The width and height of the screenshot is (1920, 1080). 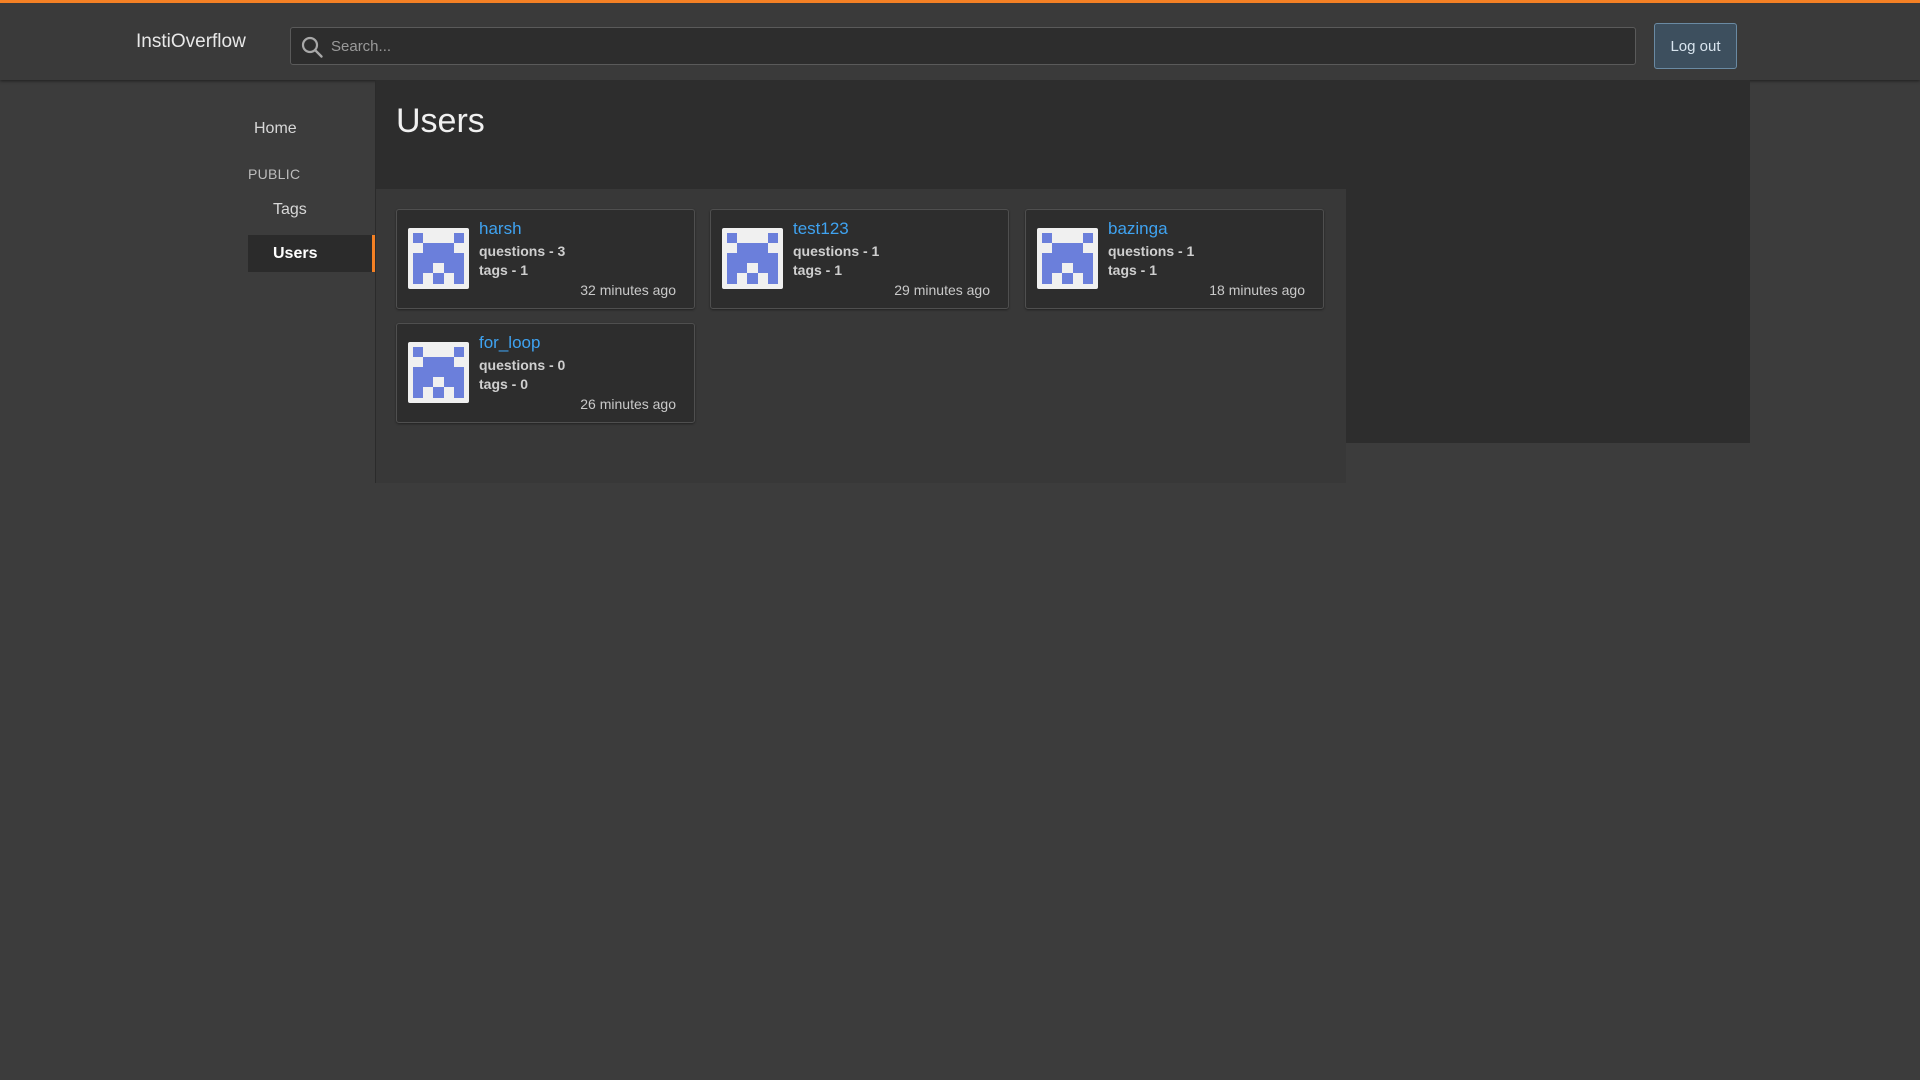 I want to click on user-questions-count: questions - 3, so click(x=522, y=251).